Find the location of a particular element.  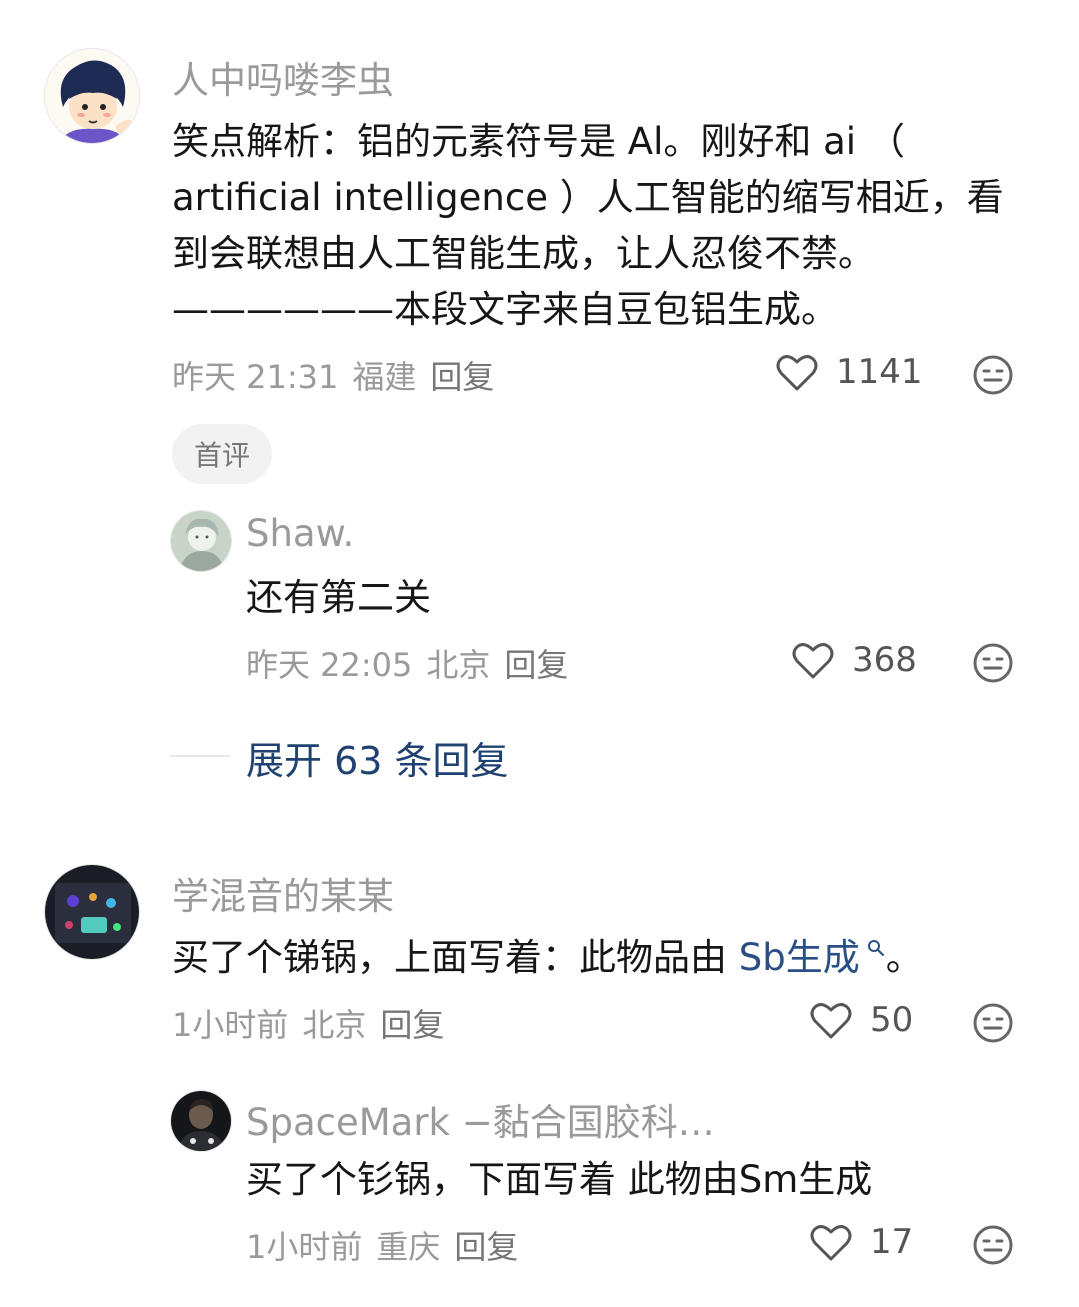

reply-meta: 1小时前 重庆 回复 is located at coordinates (382, 1245).